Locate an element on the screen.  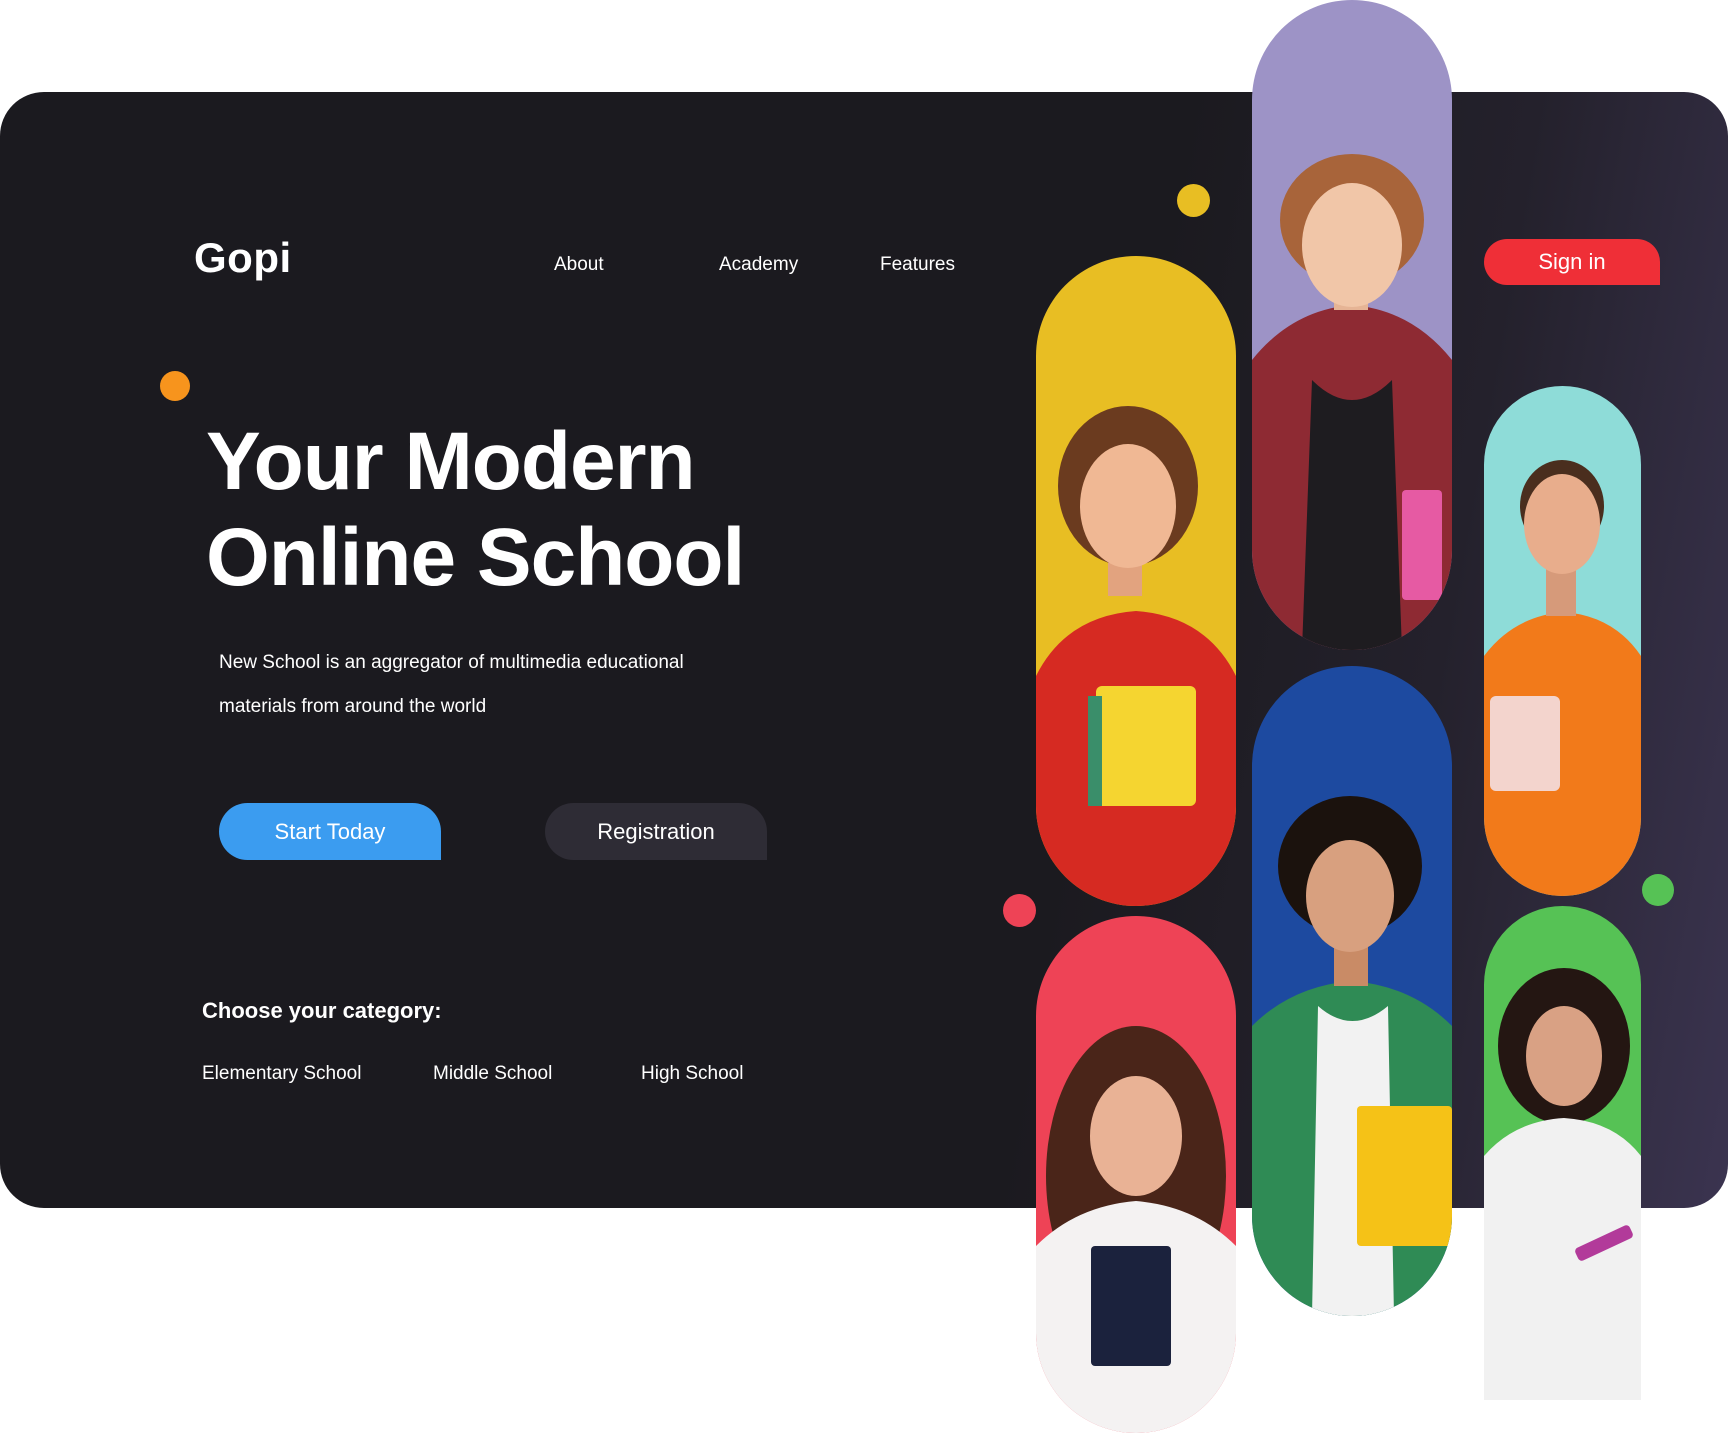
start-today-button: Start Today is located at coordinates (330, 831).